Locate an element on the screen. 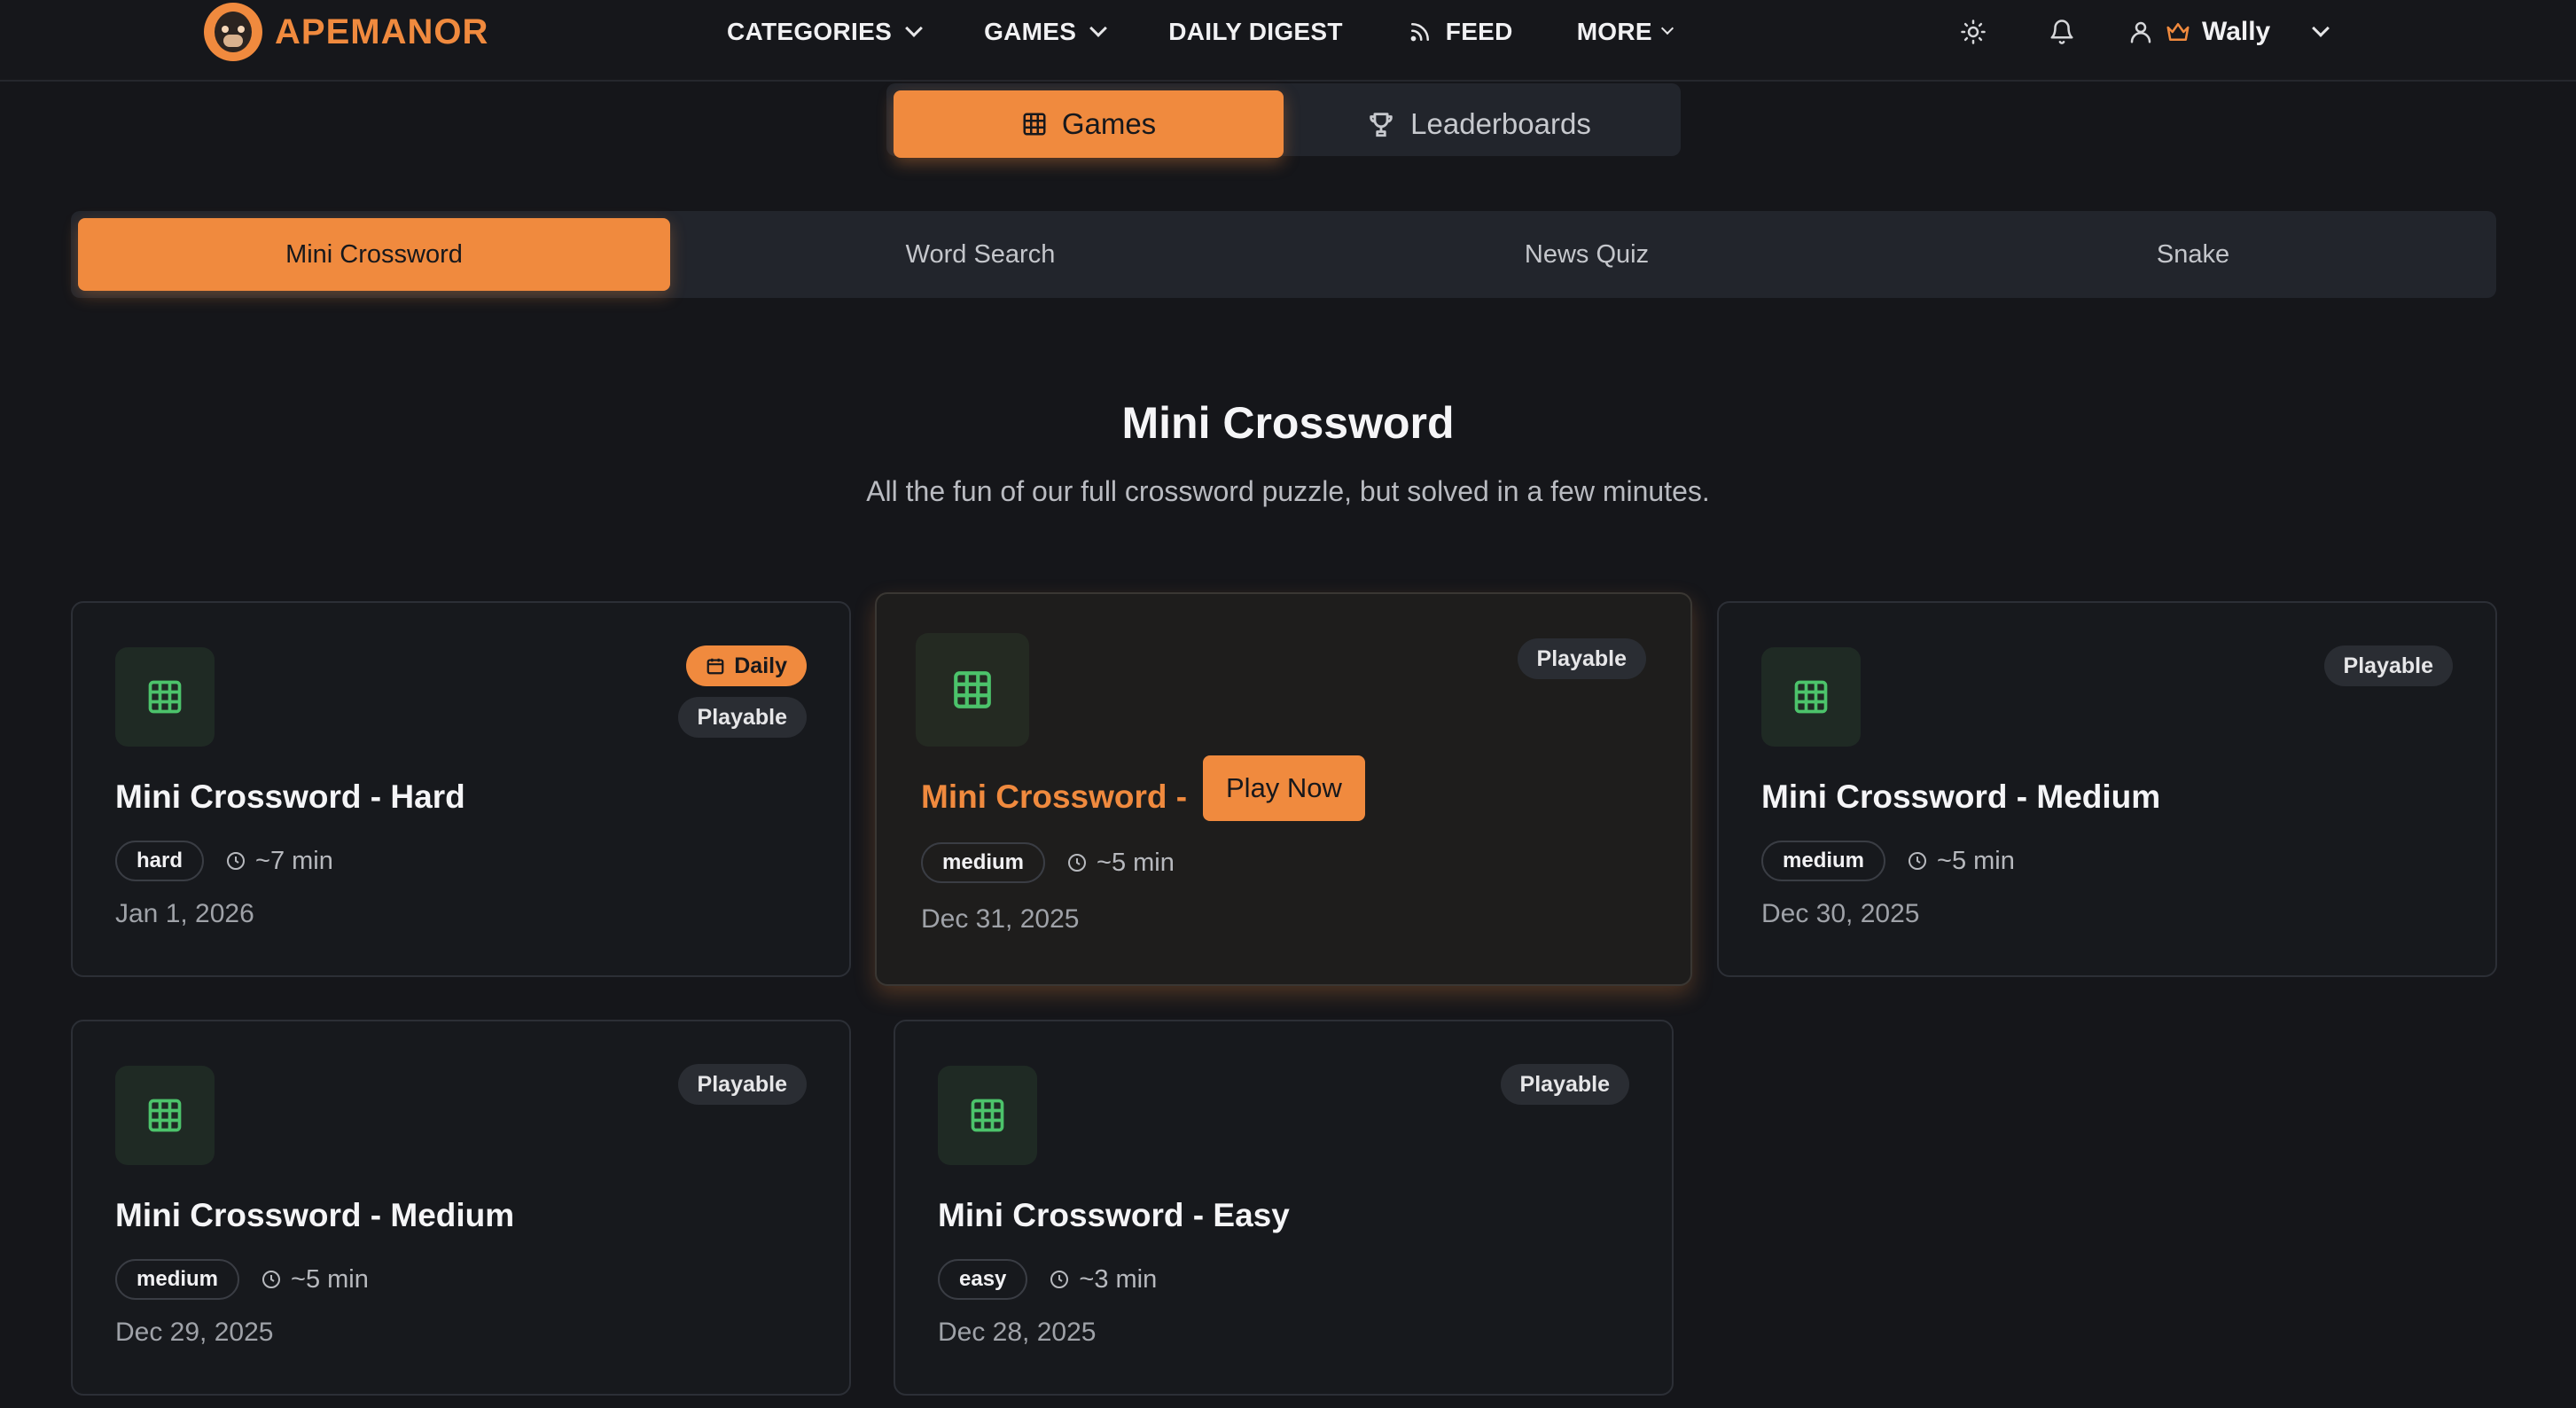 The image size is (2576, 1408). bell-icon is located at coordinates (2061, 32).